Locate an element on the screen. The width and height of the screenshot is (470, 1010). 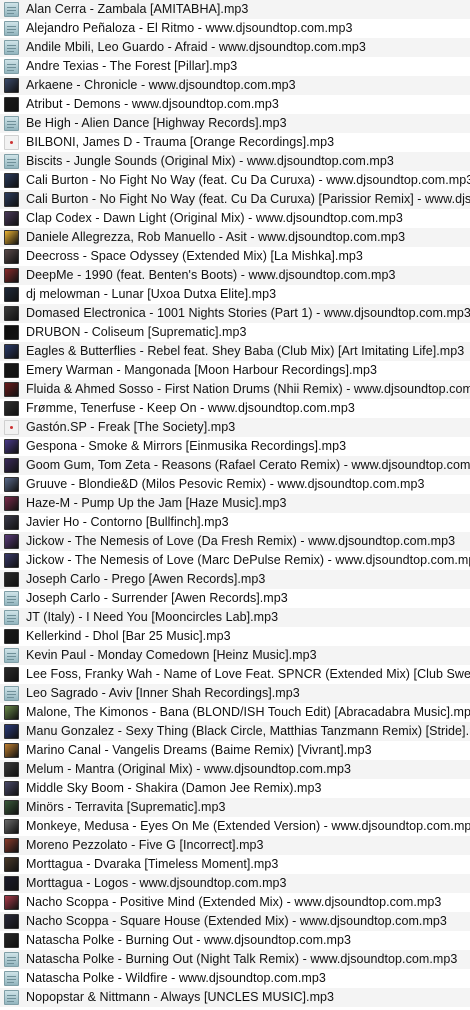
file-row: Javier Ho - Contorno [Bullfinch].mp3 is located at coordinates (235, 522).